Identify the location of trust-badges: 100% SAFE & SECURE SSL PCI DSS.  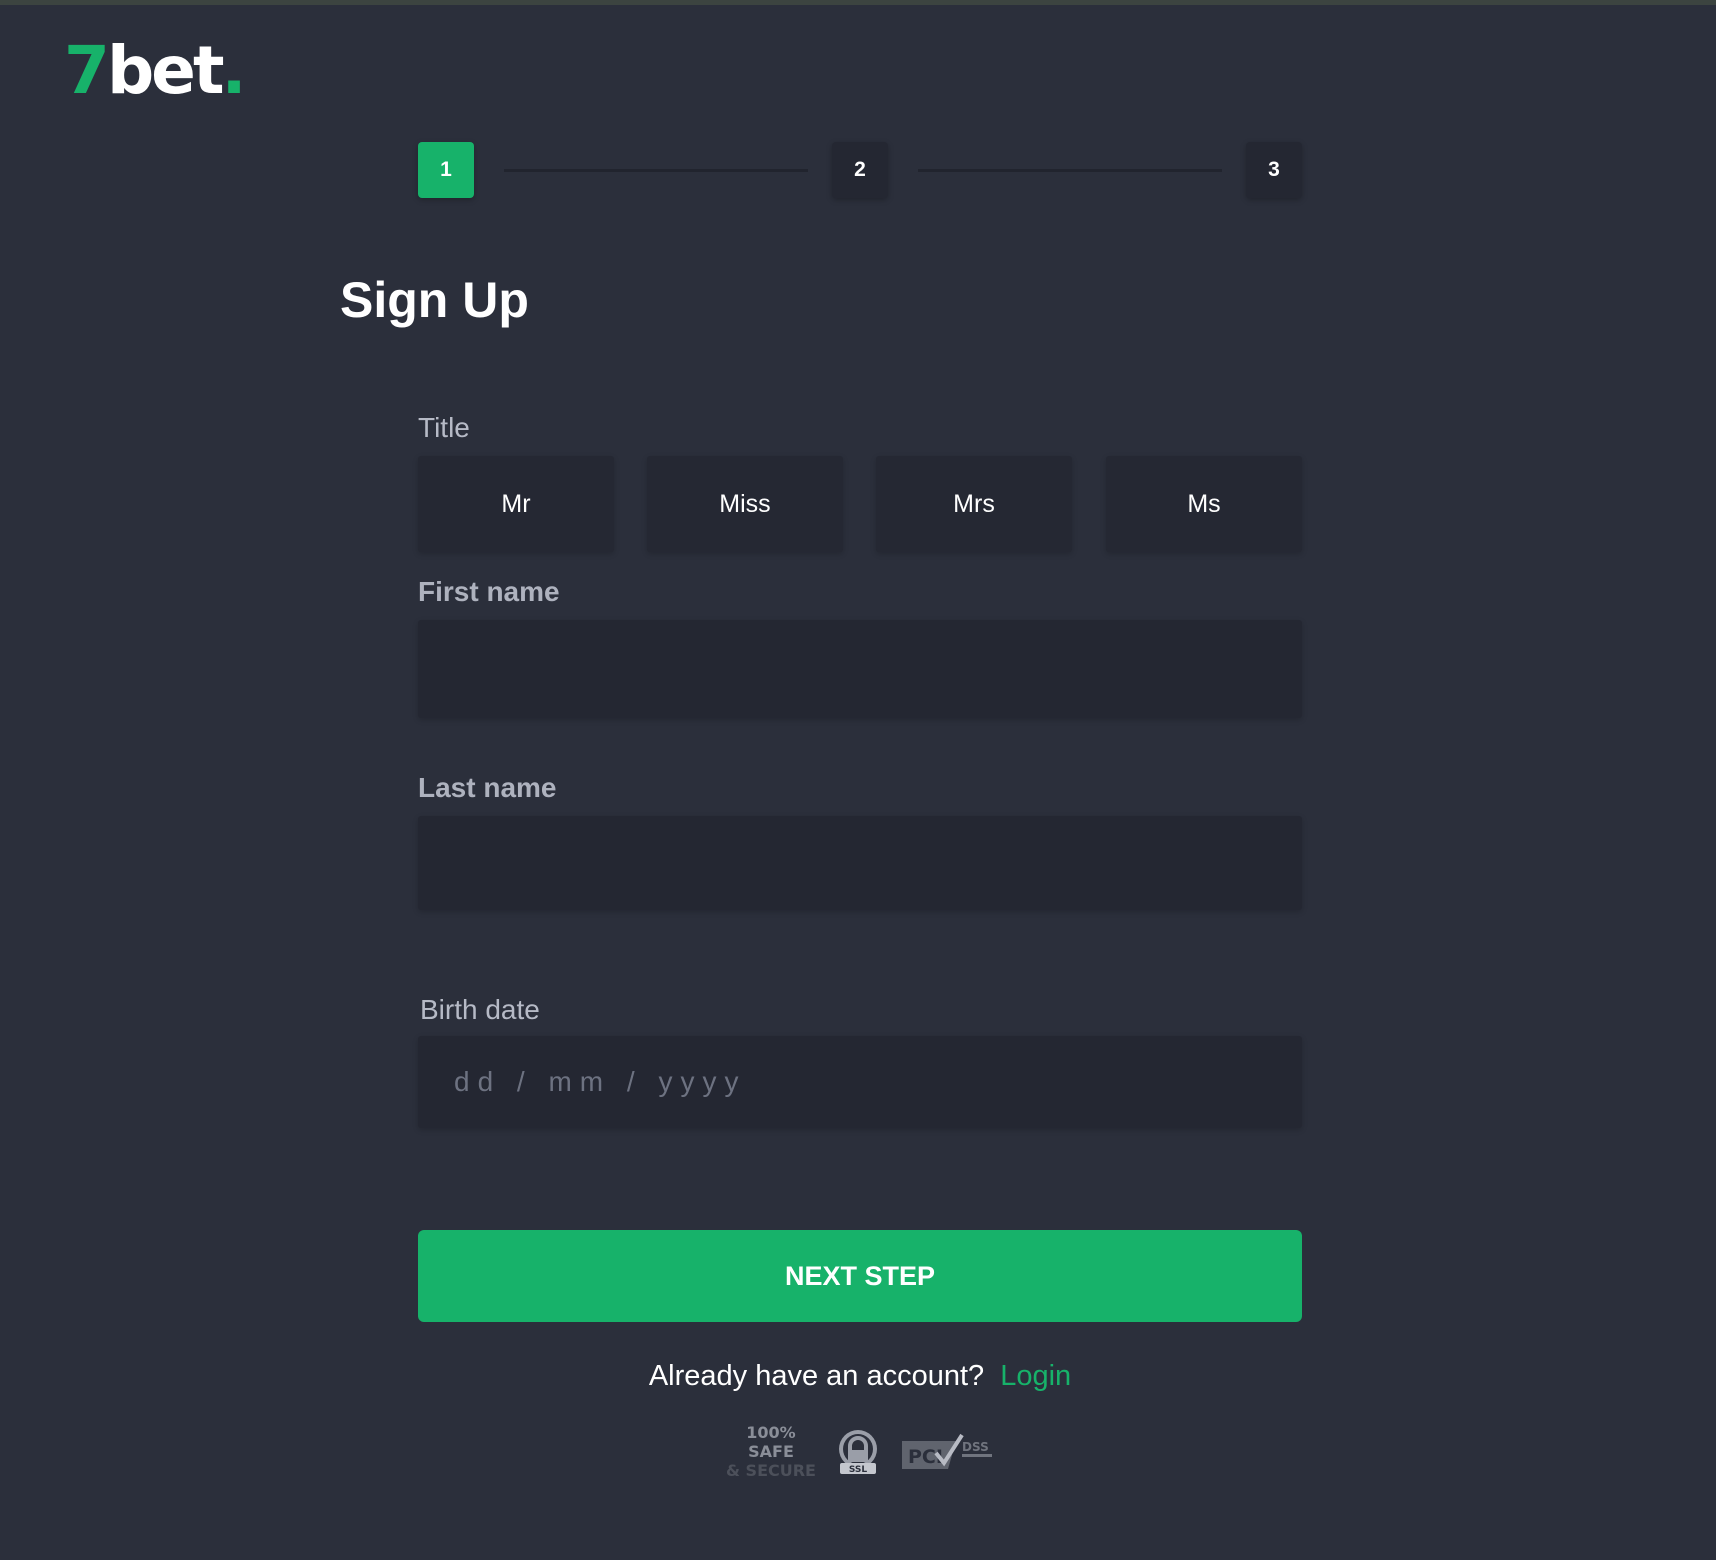
(861, 1451).